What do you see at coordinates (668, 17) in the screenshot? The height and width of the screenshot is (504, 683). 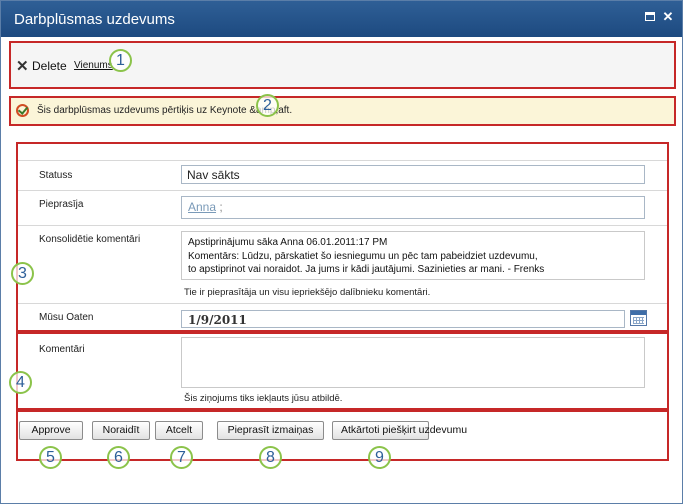 I see `close-icon: ✕` at bounding box center [668, 17].